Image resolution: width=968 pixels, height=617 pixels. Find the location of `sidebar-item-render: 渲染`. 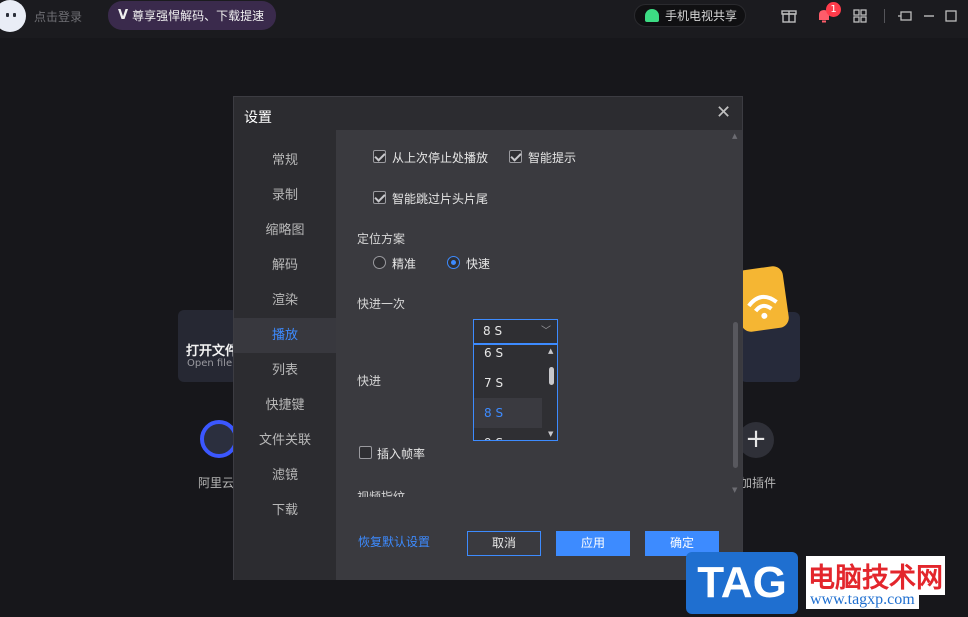

sidebar-item-render: 渲染 is located at coordinates (285, 300).